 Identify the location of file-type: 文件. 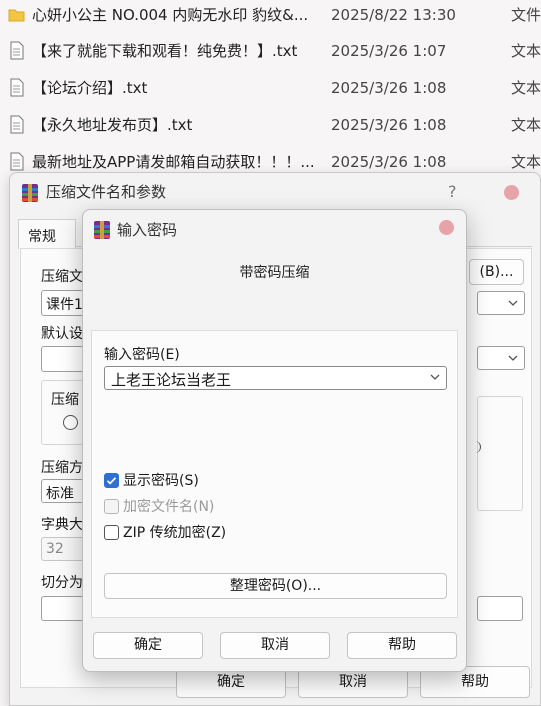
(526, 15).